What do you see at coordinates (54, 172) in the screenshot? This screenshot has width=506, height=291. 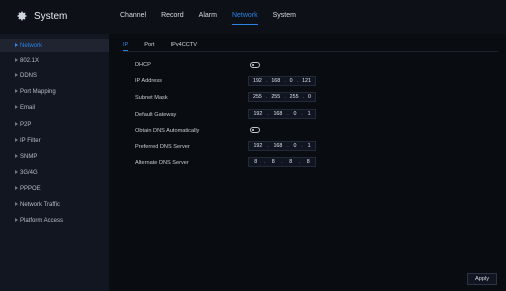 I see `sidebar-item-3g4g: 3G/4G` at bounding box center [54, 172].